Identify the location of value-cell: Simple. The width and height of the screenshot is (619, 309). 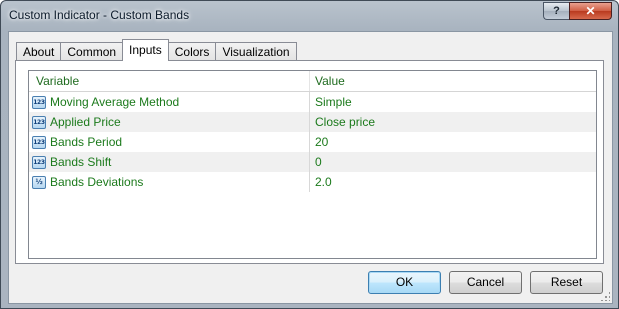
(453, 102).